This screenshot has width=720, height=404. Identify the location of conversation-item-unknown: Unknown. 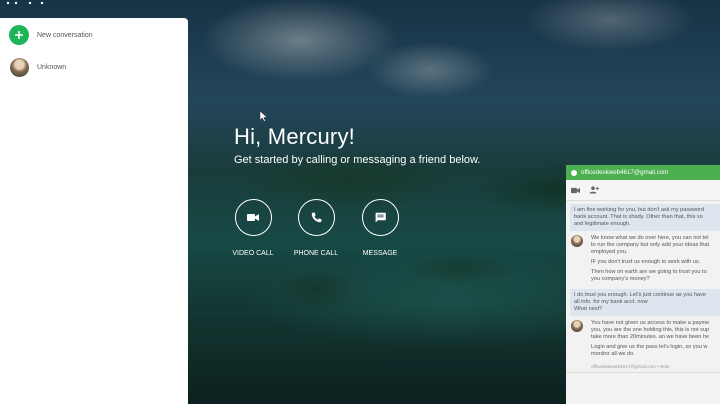
(94, 67).